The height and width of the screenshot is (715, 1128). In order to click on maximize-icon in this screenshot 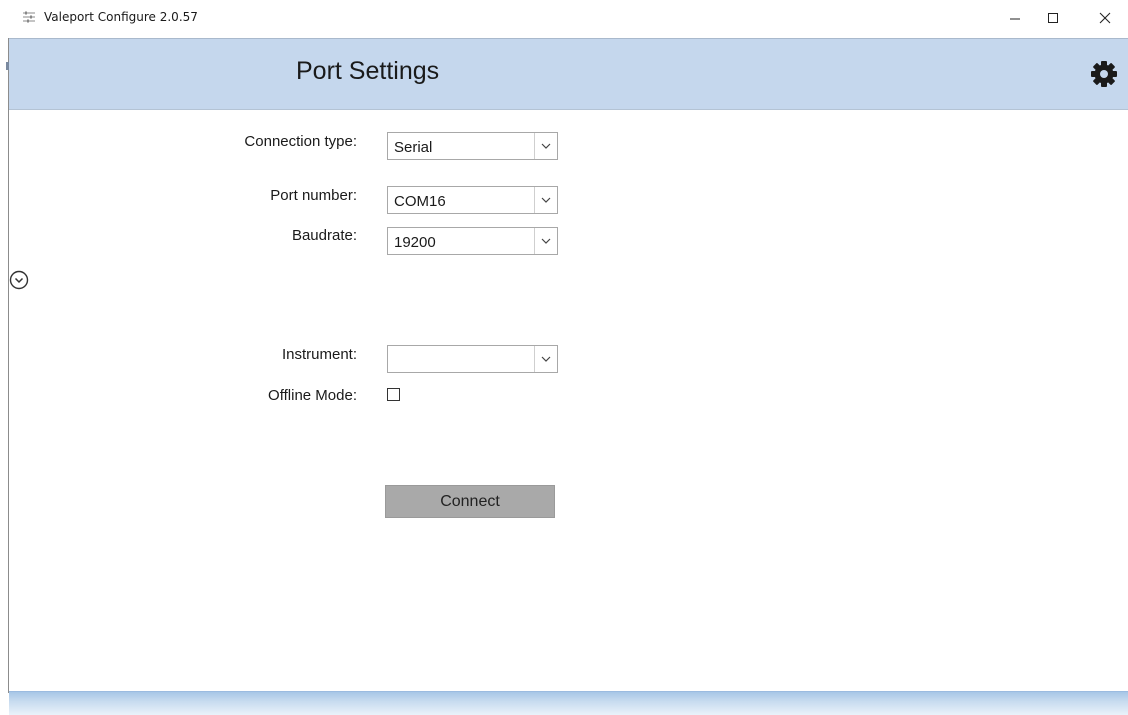, I will do `click(1053, 18)`.